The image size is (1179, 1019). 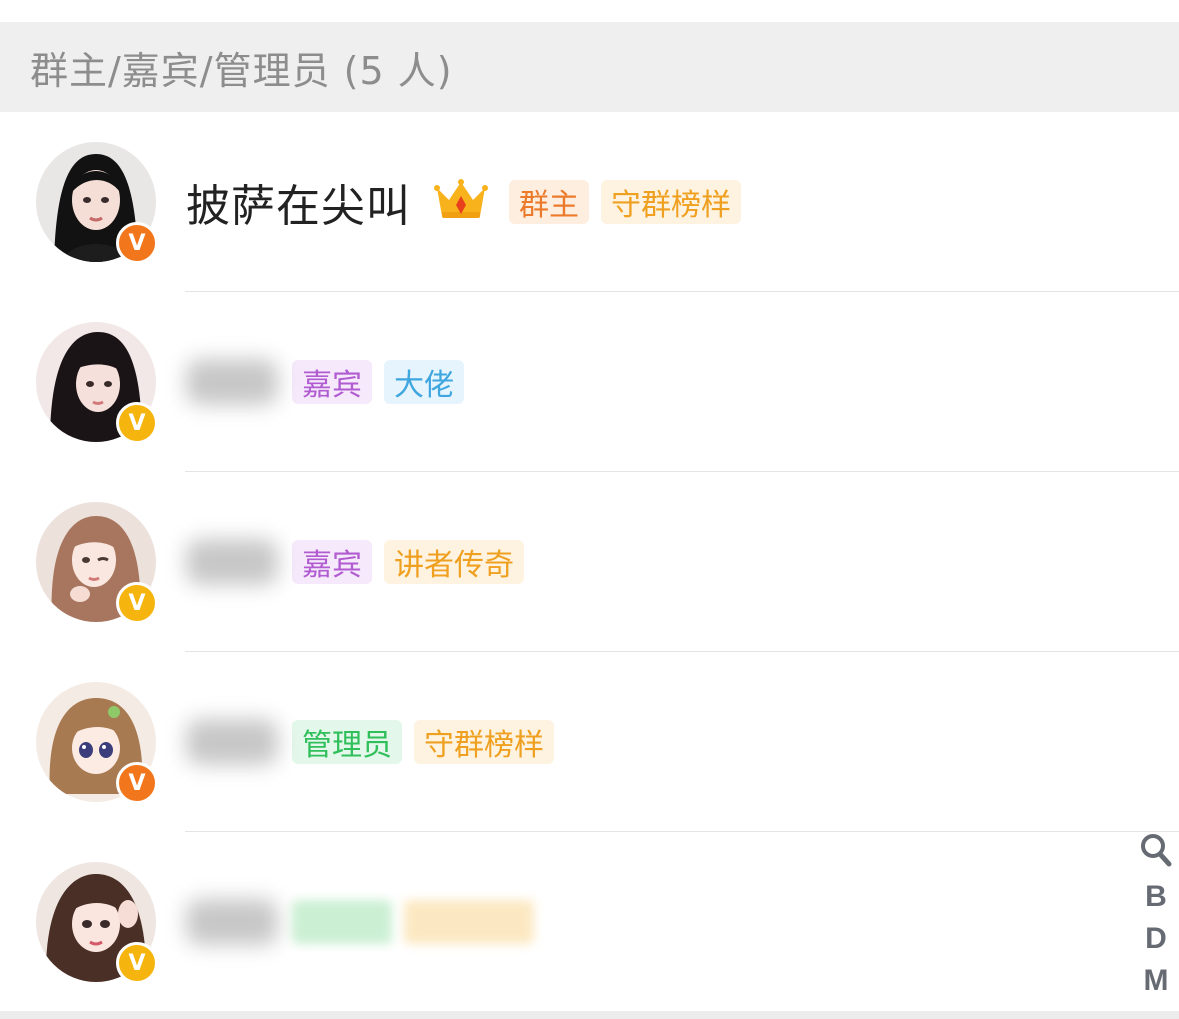 What do you see at coordinates (589, 67) in the screenshot?
I see `section-header: 群主/嘉宾/管理员 (5 人)` at bounding box center [589, 67].